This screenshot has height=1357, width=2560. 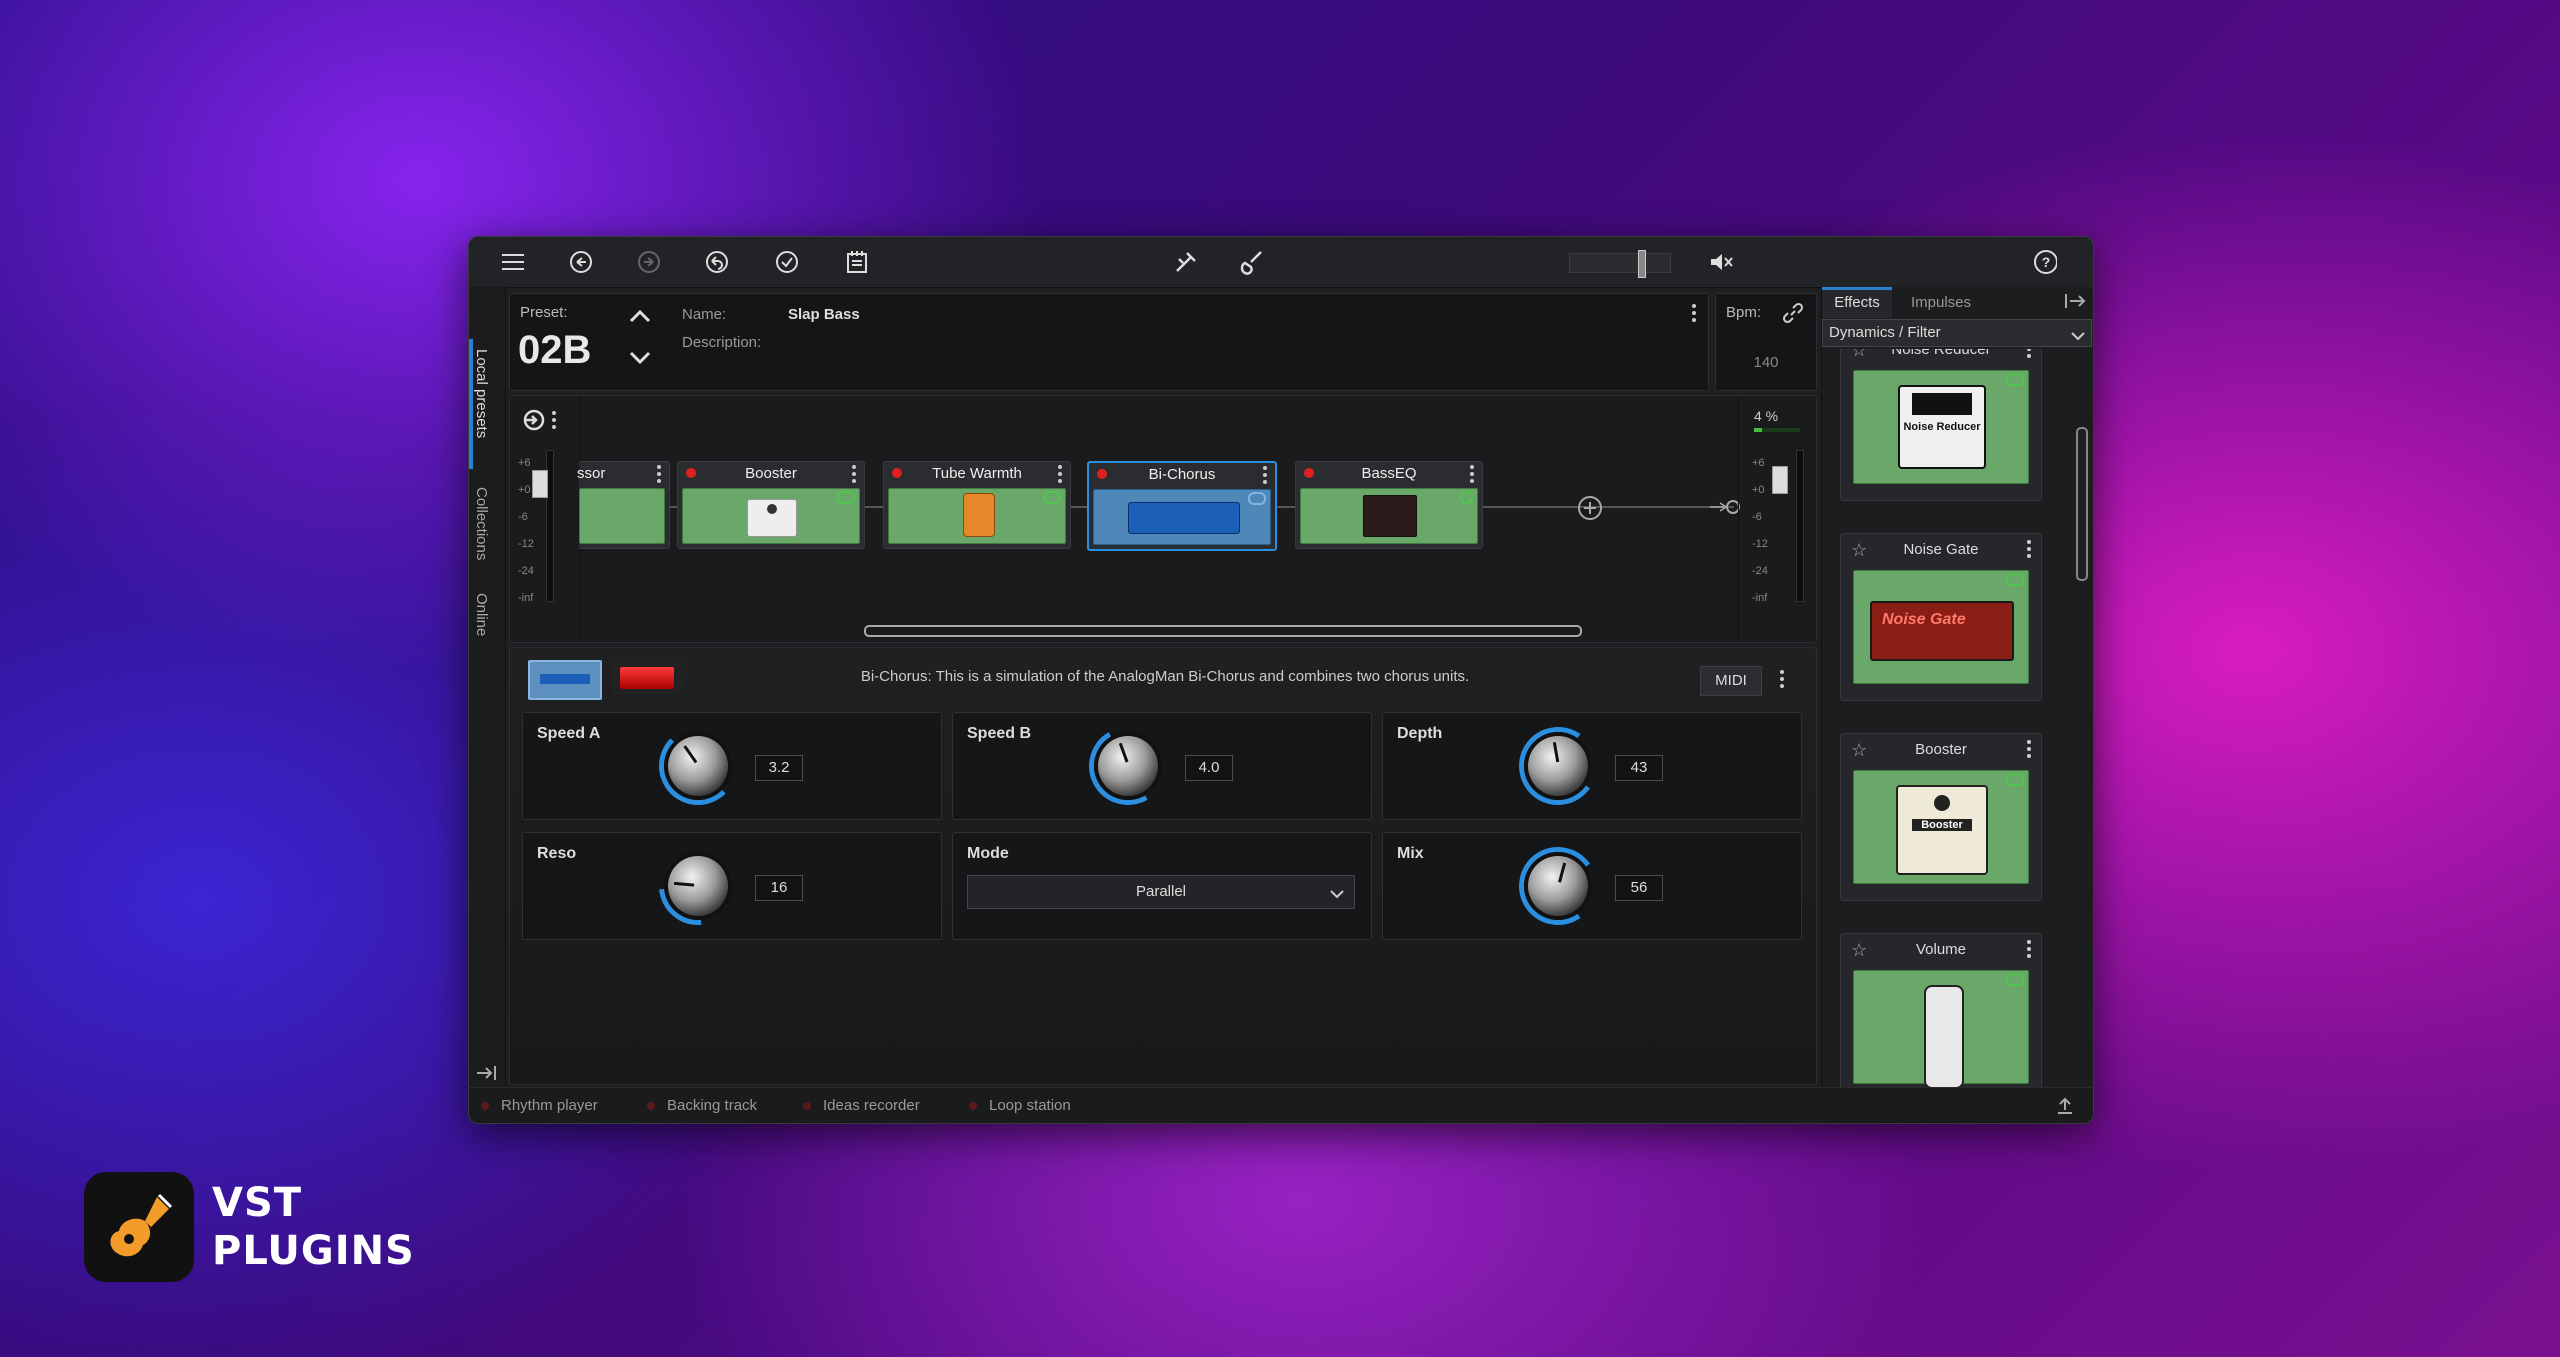 I want to click on preset-down-icon, so click(x=640, y=360).